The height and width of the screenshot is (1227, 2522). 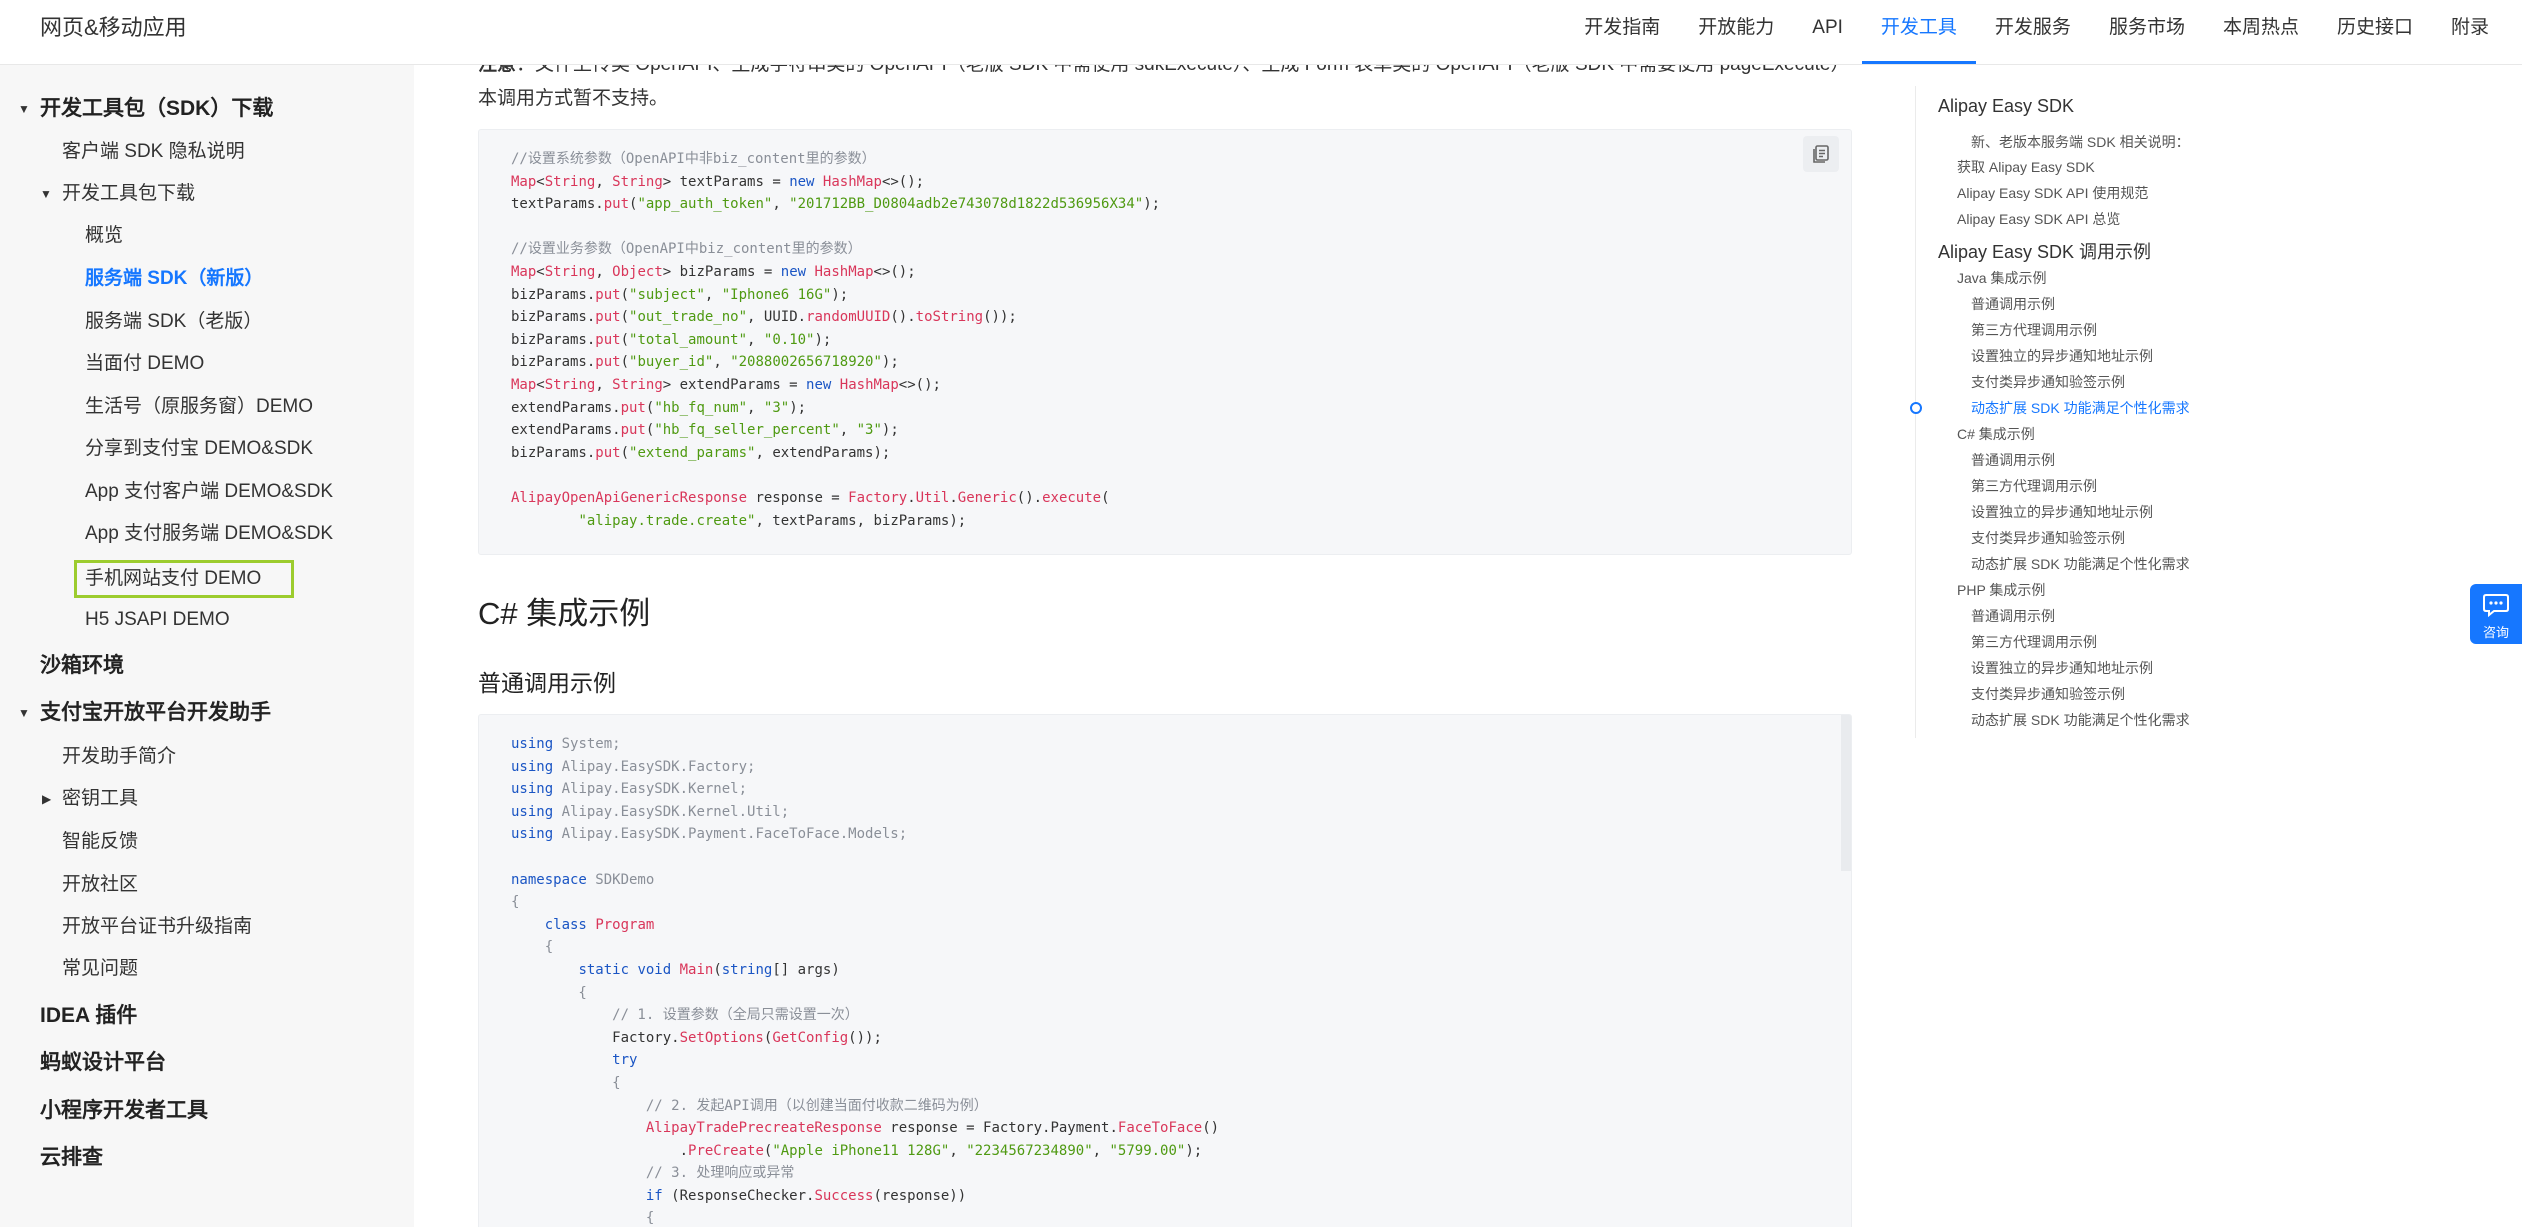 What do you see at coordinates (2006, 106) in the screenshot?
I see `toc-item: Alipay Easy SDK` at bounding box center [2006, 106].